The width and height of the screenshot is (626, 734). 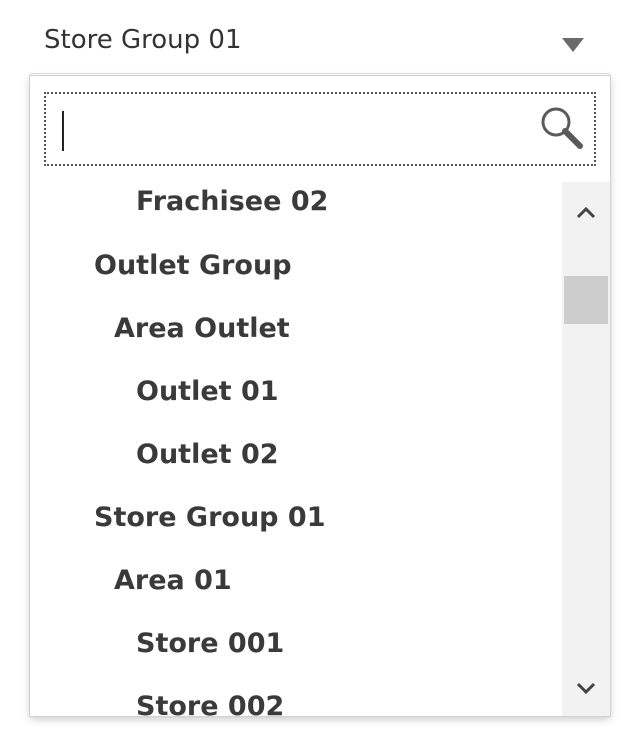 What do you see at coordinates (154, 391) in the screenshot?
I see `tree-item: Outlet 01` at bounding box center [154, 391].